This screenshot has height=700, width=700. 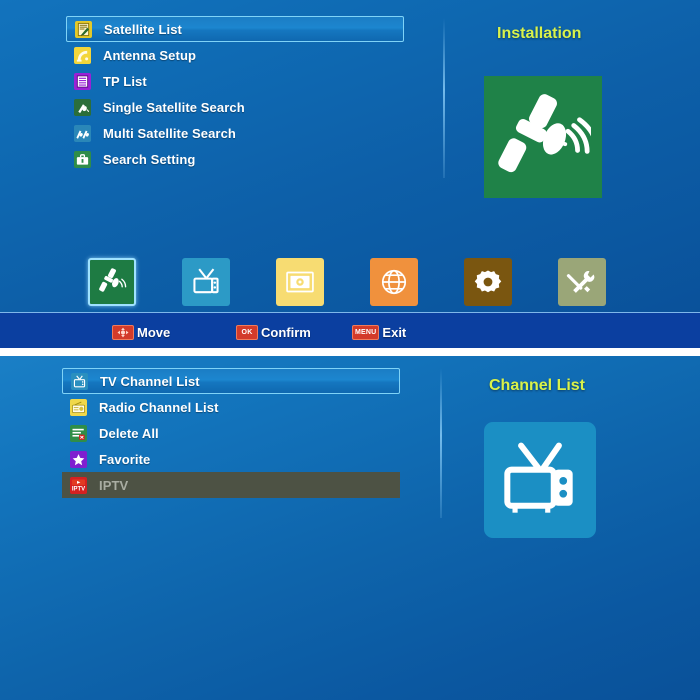 I want to click on menu-item-search-setting: Search Setting, so click(x=235, y=159).